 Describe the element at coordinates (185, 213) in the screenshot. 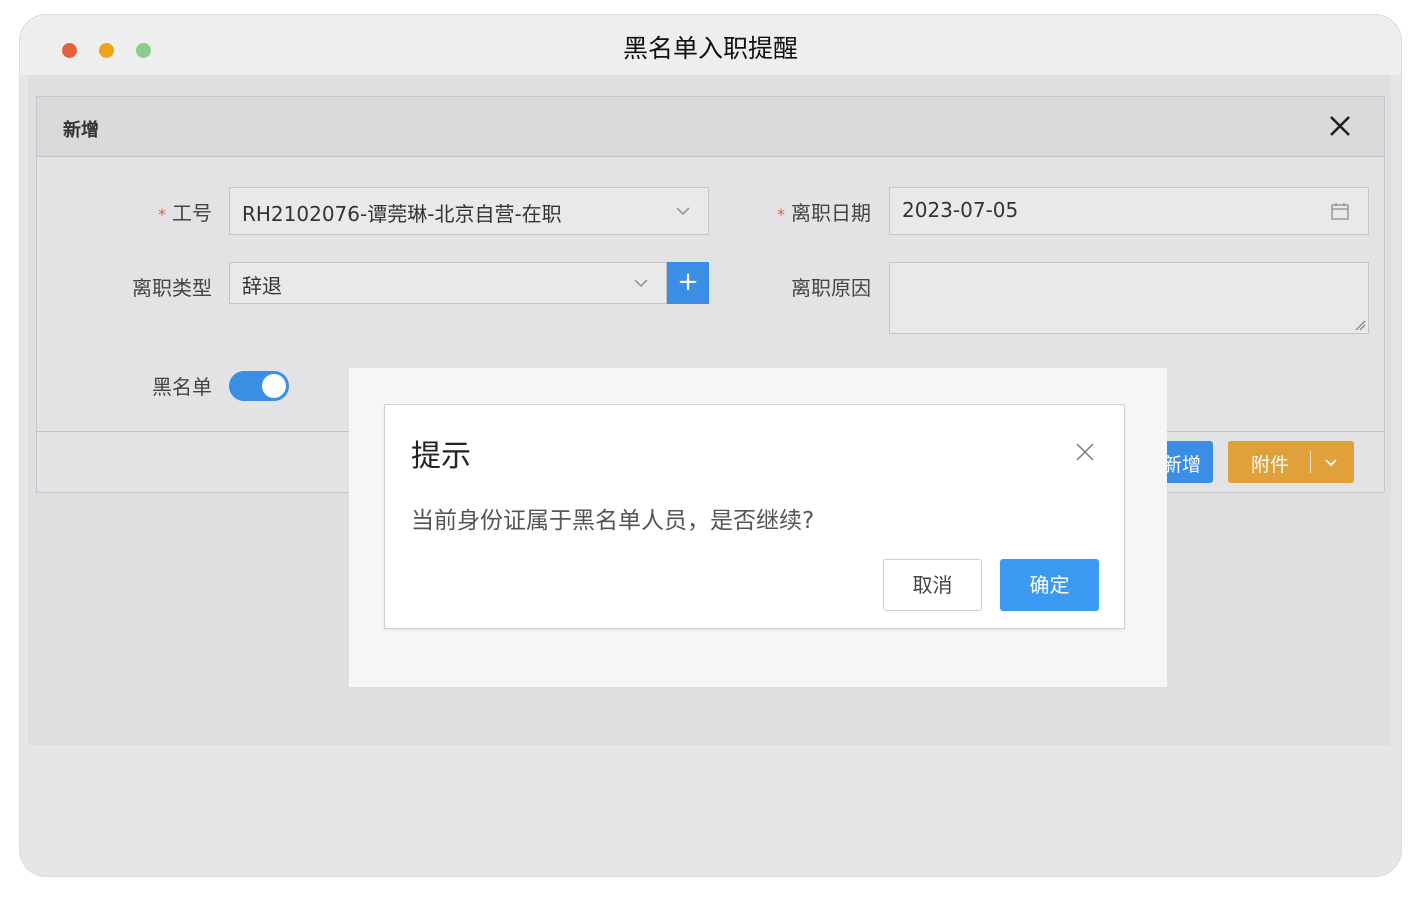

I see `employee-id-label: * 工号` at that location.